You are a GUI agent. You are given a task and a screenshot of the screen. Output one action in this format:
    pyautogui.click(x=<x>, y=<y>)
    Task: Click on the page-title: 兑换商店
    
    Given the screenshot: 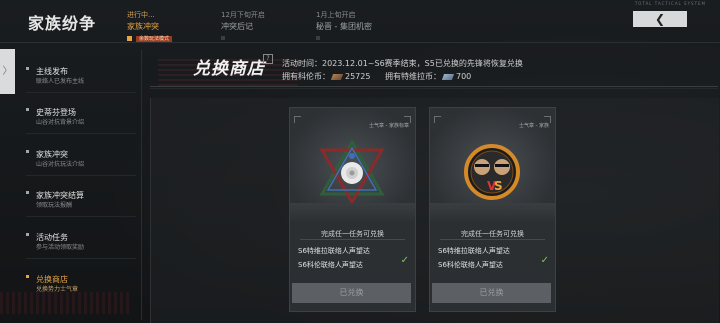 What is the action you would take?
    pyautogui.click(x=229, y=69)
    